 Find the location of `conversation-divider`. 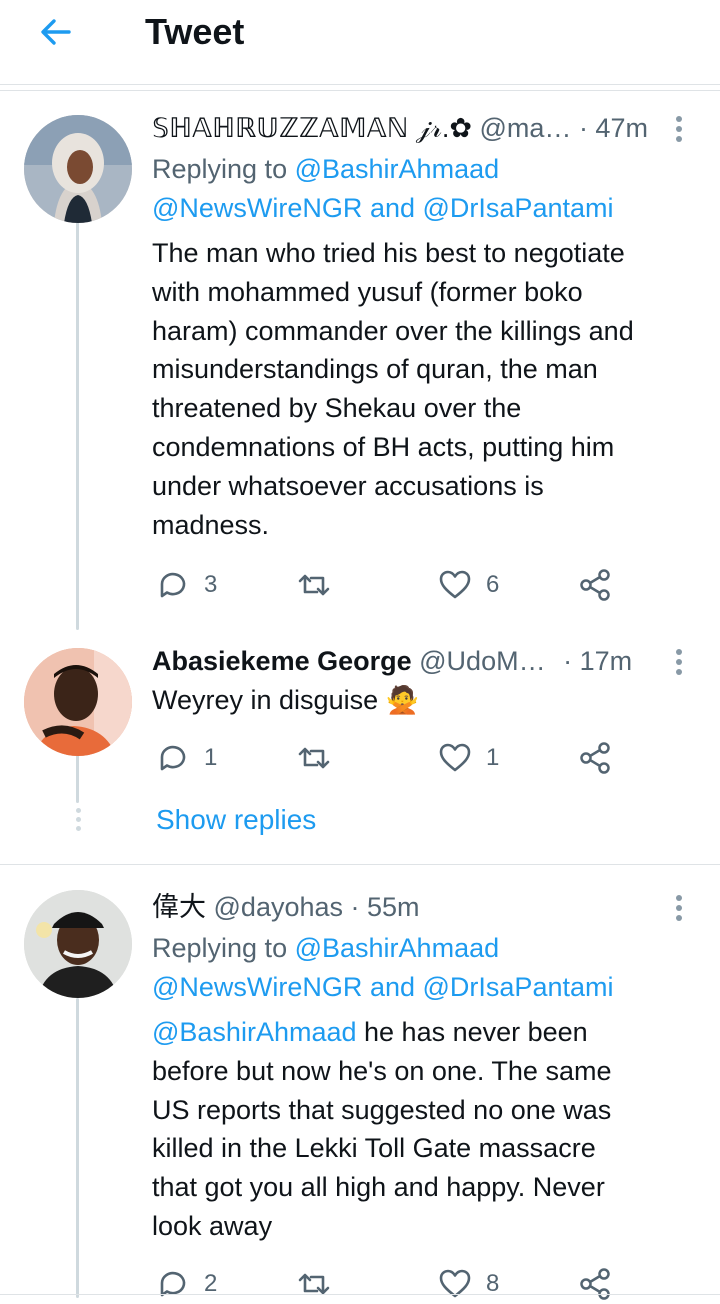

conversation-divider is located at coordinates (360, 864).